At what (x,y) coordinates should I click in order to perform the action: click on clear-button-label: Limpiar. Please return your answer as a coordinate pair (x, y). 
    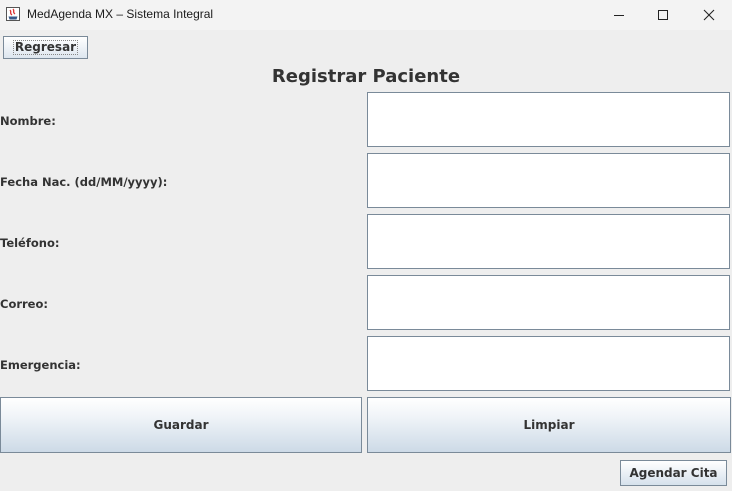
    Looking at the image, I should click on (549, 425).